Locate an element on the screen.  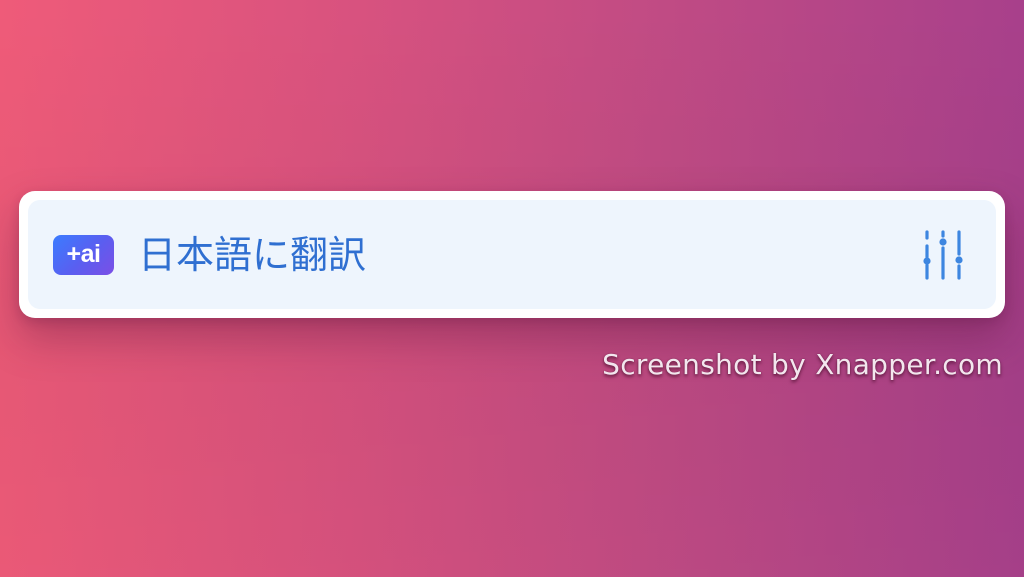
watermark-text: Screenshot by Xnapper.com is located at coordinates (802, 364).